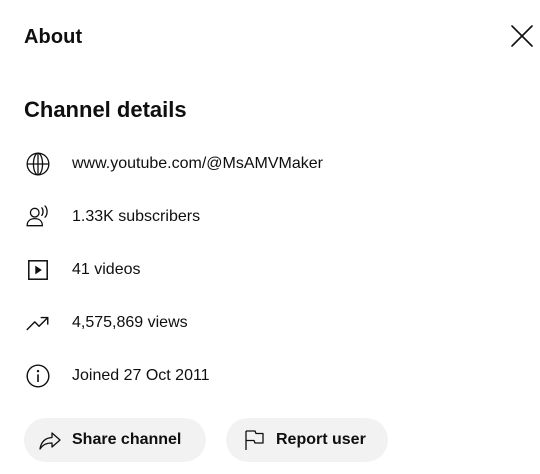  Describe the element at coordinates (38, 164) in the screenshot. I see `globe-icon` at that location.